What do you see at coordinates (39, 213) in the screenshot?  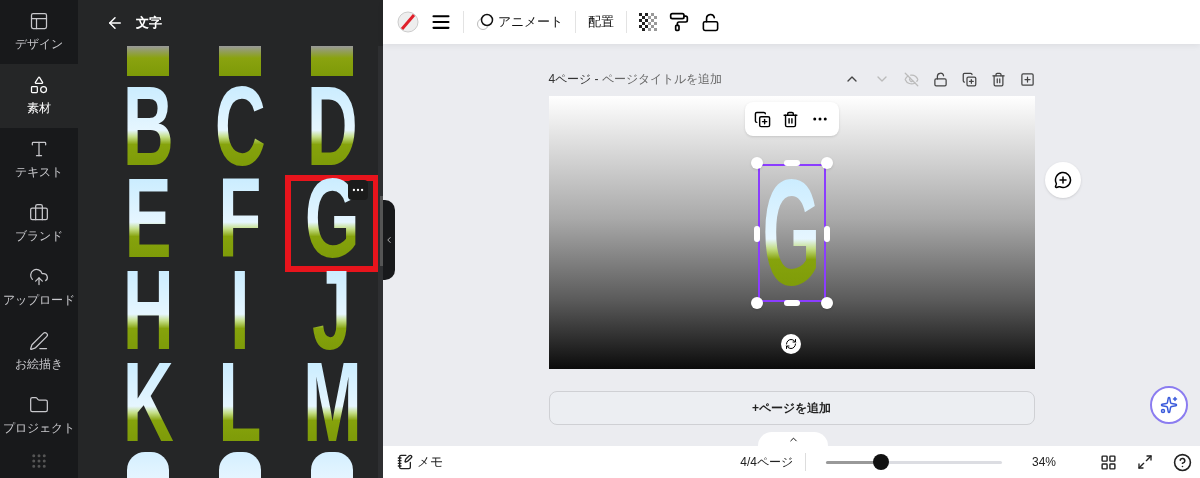 I see `briefcase-icon` at bounding box center [39, 213].